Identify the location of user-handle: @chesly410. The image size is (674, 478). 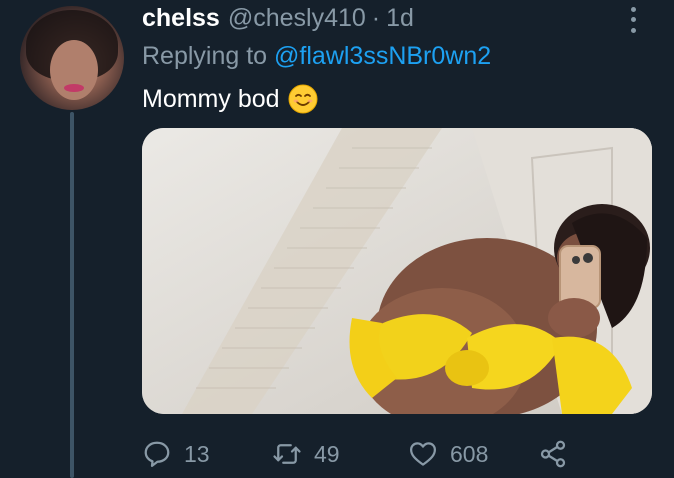
(297, 18).